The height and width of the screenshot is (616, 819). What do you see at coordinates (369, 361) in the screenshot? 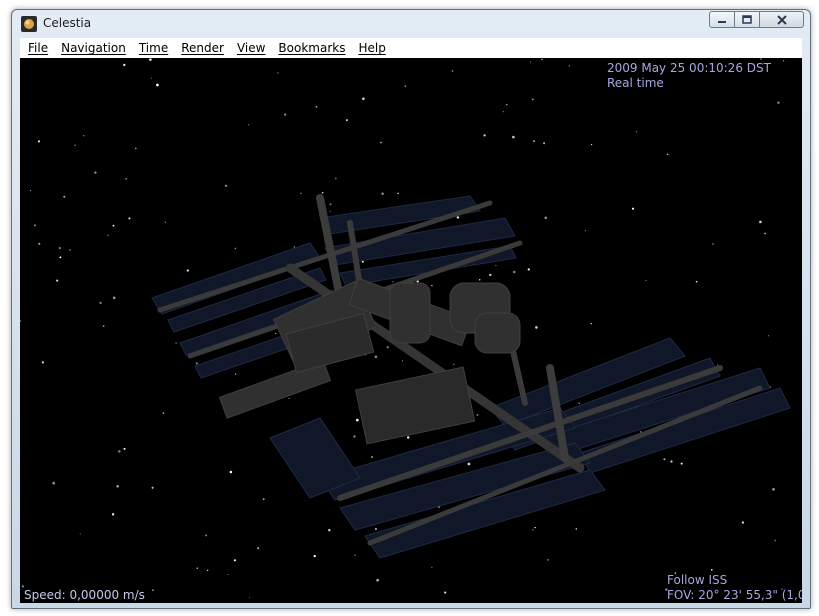
I see `iss-modules` at bounding box center [369, 361].